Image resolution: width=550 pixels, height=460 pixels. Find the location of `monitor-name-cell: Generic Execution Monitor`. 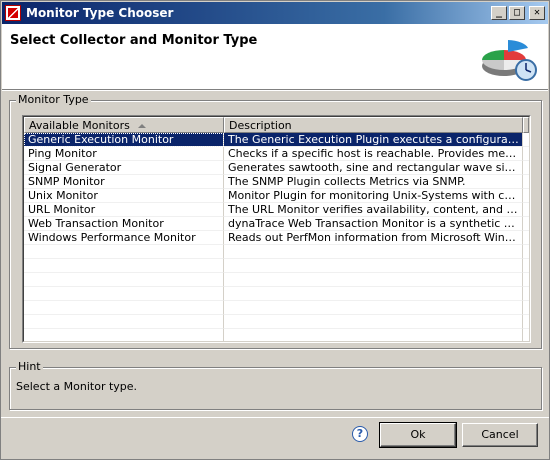

monitor-name-cell: Generic Execution Monitor is located at coordinates (124, 140).